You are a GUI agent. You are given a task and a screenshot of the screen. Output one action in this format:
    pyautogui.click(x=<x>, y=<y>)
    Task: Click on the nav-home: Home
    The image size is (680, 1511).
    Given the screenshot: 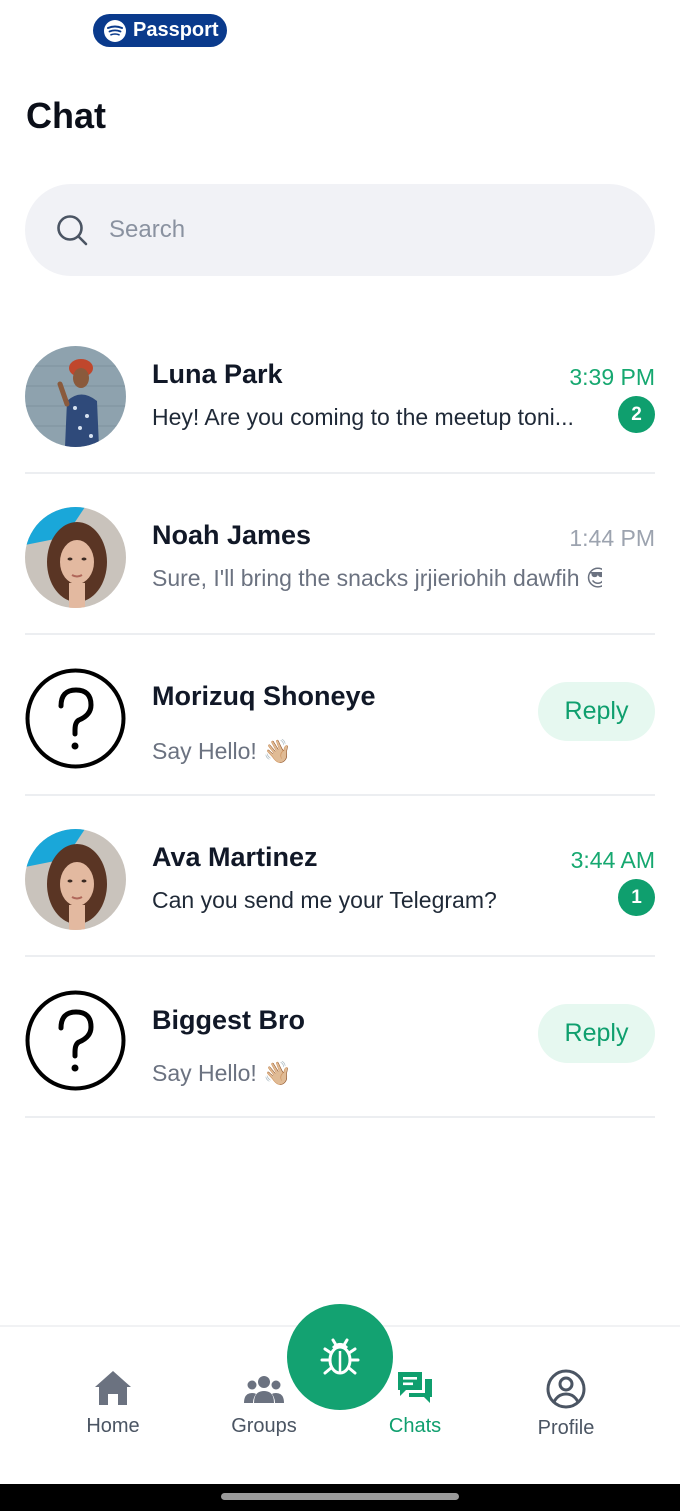 What is the action you would take?
    pyautogui.click(x=113, y=1403)
    